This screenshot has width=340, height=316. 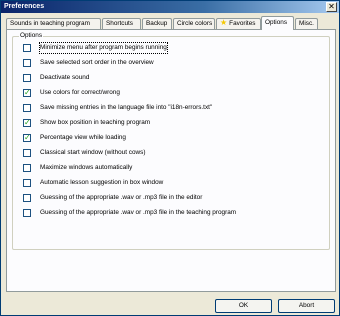 I want to click on option-label: Classical start window (without cows), so click(x=93, y=152).